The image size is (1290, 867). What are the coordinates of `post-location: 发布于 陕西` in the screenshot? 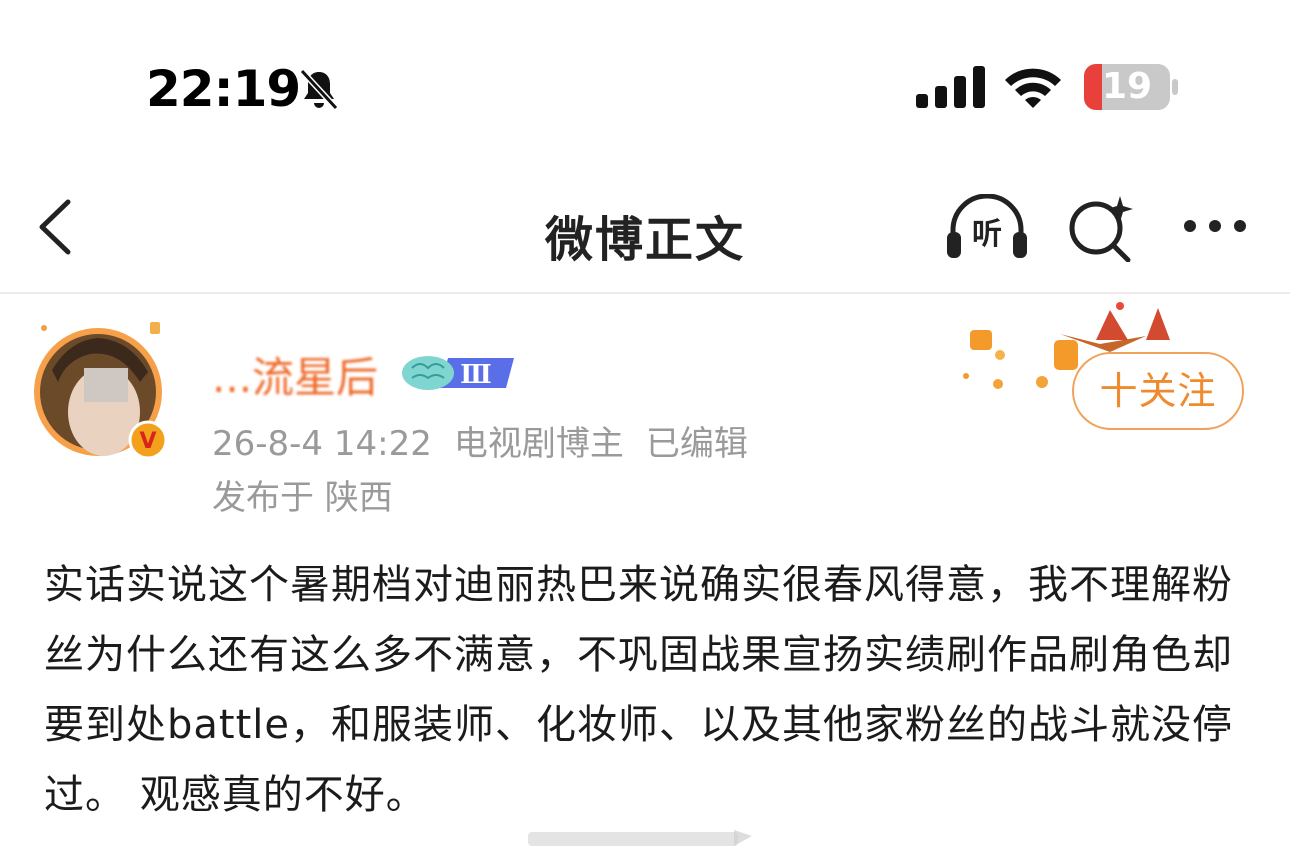 It's located at (302, 498).